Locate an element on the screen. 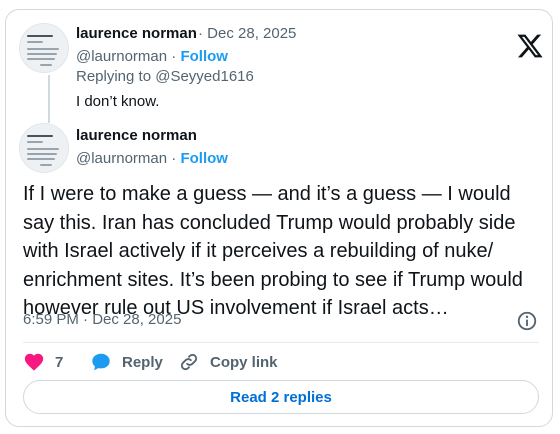 The width and height of the screenshot is (560, 434). main-handle-row: @laurnorman · Follow is located at coordinates (152, 158).